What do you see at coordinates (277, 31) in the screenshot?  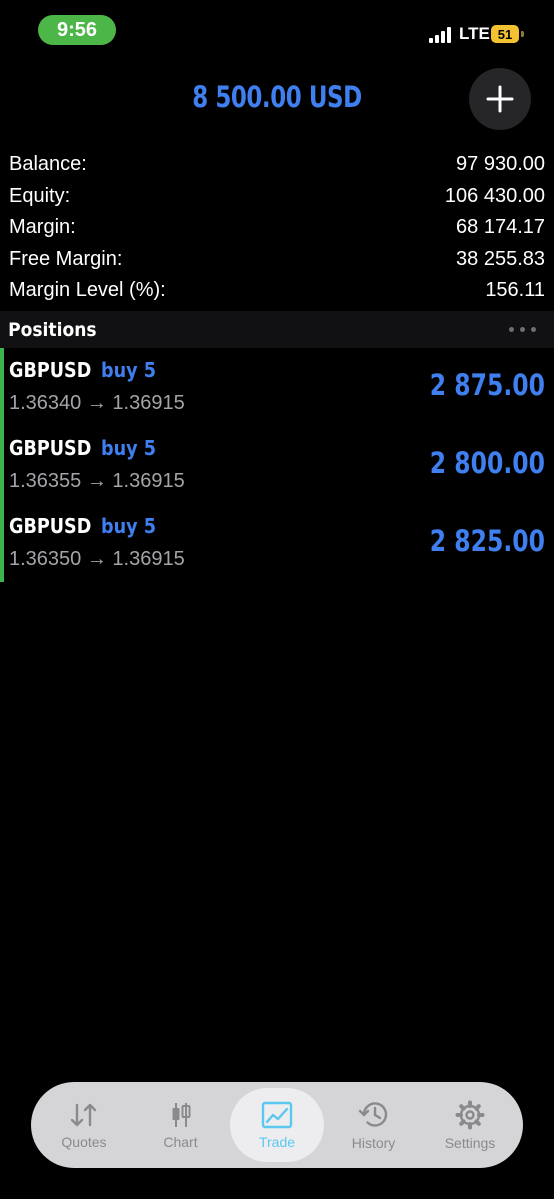 I see `status-bar: 9:56 LTE 51` at bounding box center [277, 31].